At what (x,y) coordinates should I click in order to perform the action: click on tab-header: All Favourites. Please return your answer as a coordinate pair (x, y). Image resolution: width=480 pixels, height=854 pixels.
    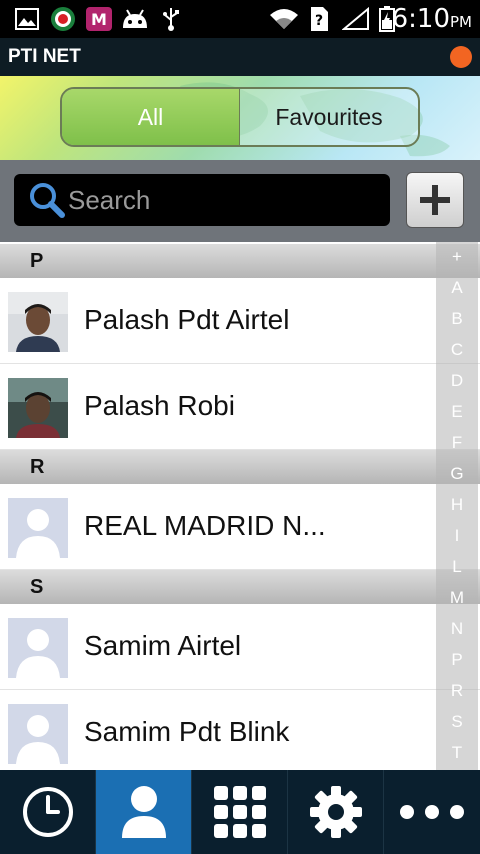
    Looking at the image, I should click on (240, 118).